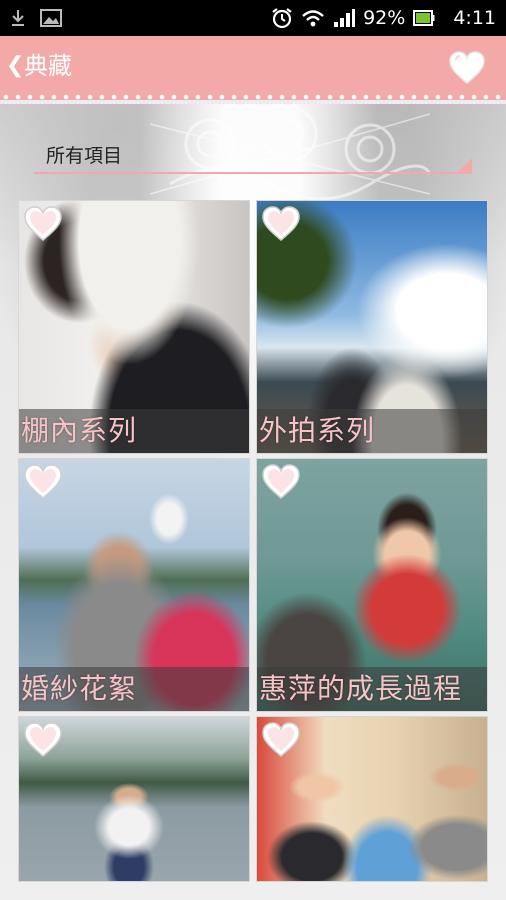 This screenshot has height=900, width=506. What do you see at coordinates (134, 585) in the screenshot?
I see `album-tile: 婚紗花絮` at bounding box center [134, 585].